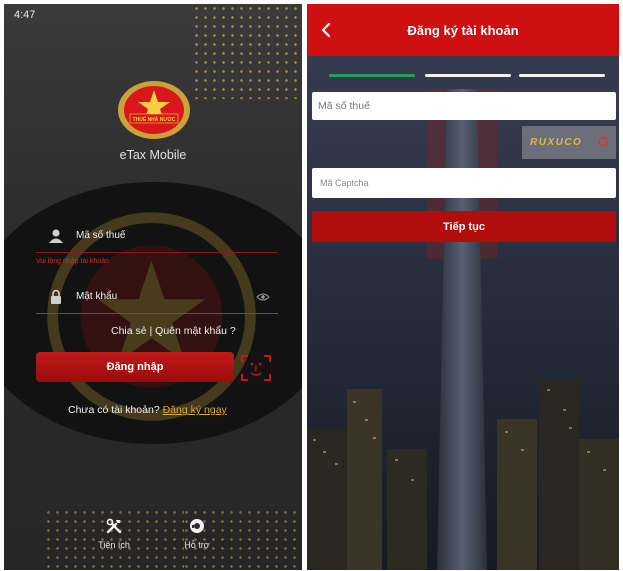  I want to click on nav-label-utilities: Tiện ích, so click(114, 545).